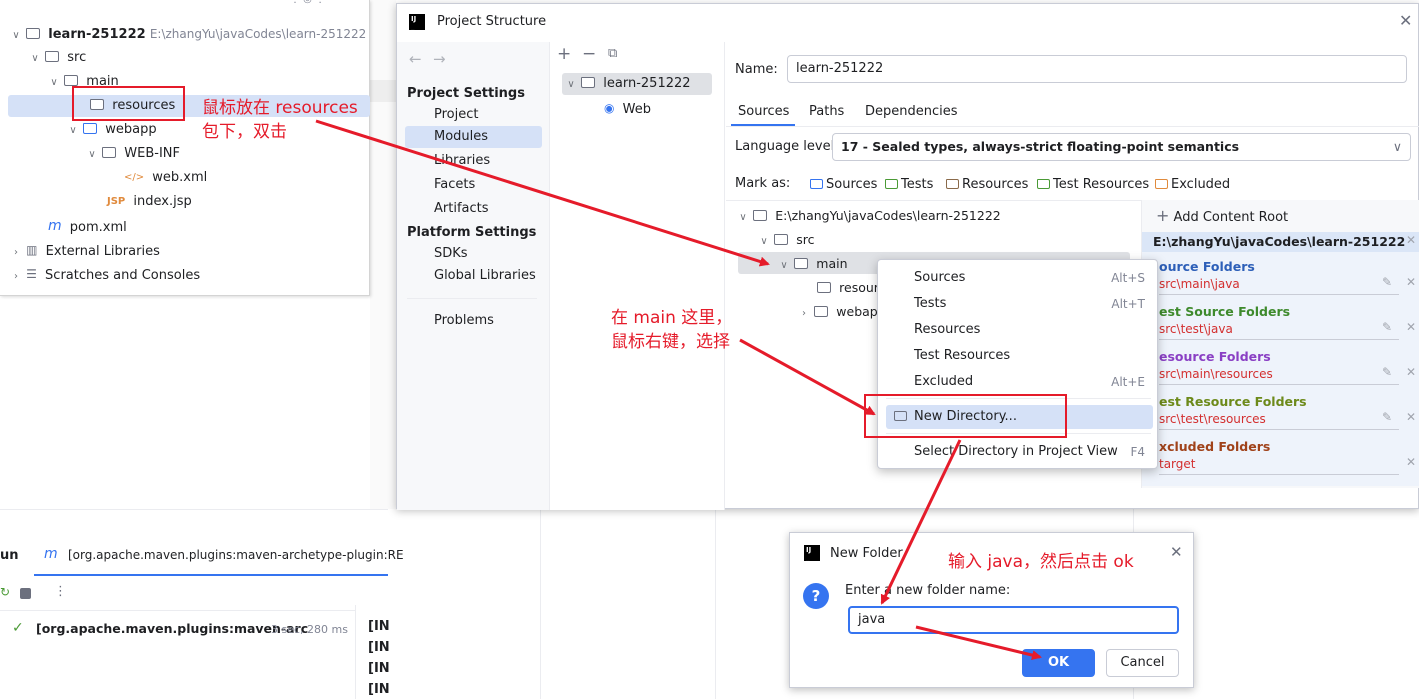  Describe the element at coordinates (542, 193) in the screenshot. I see `arrow-to-main` at that location.